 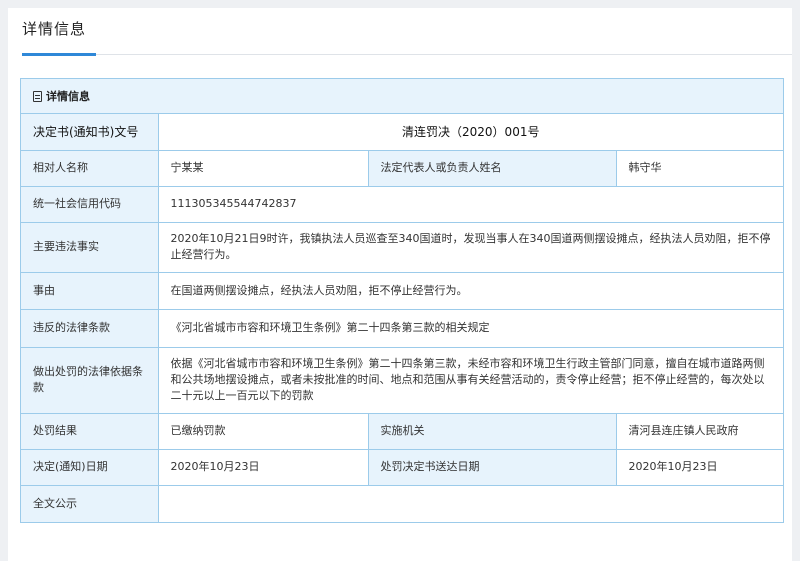 What do you see at coordinates (90, 467) in the screenshot?
I see `decision-date-label: 决定(通知)日期` at bounding box center [90, 467].